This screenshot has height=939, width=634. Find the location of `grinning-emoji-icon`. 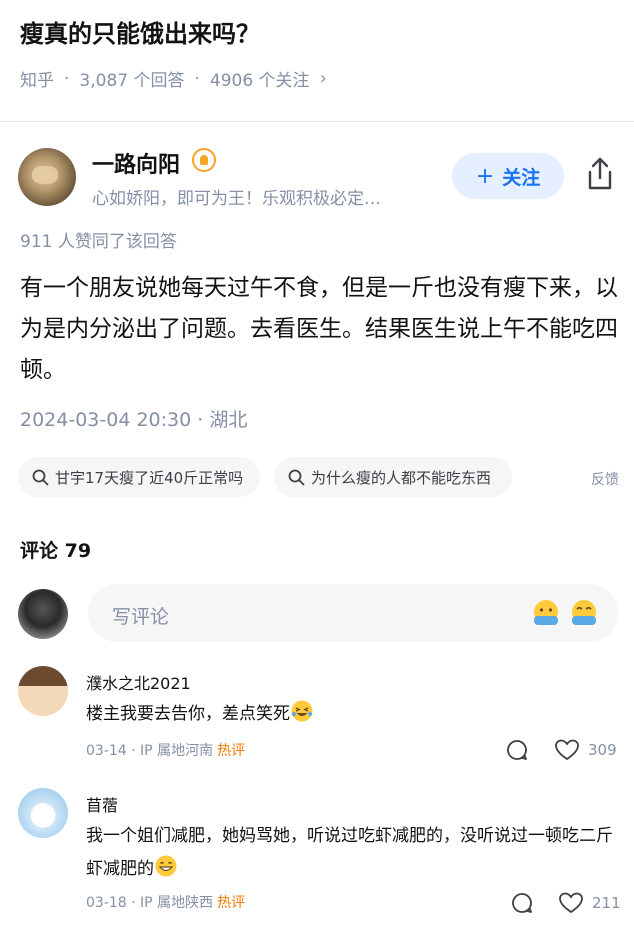

grinning-emoji-icon is located at coordinates (166, 866).